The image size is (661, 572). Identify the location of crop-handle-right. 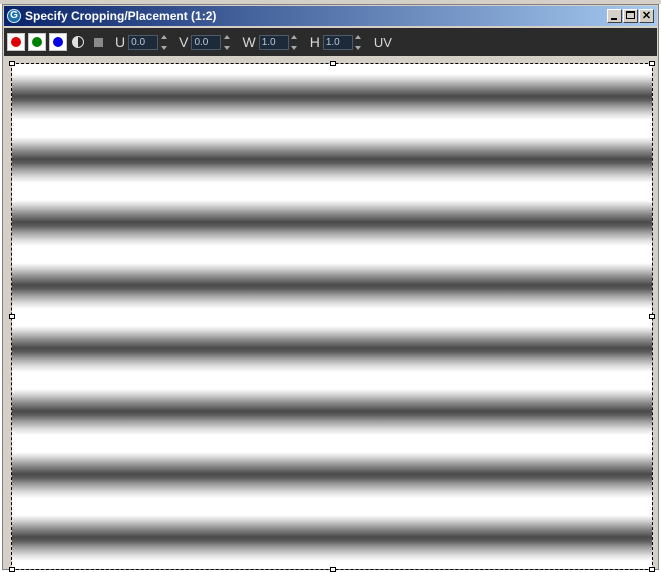
(652, 316).